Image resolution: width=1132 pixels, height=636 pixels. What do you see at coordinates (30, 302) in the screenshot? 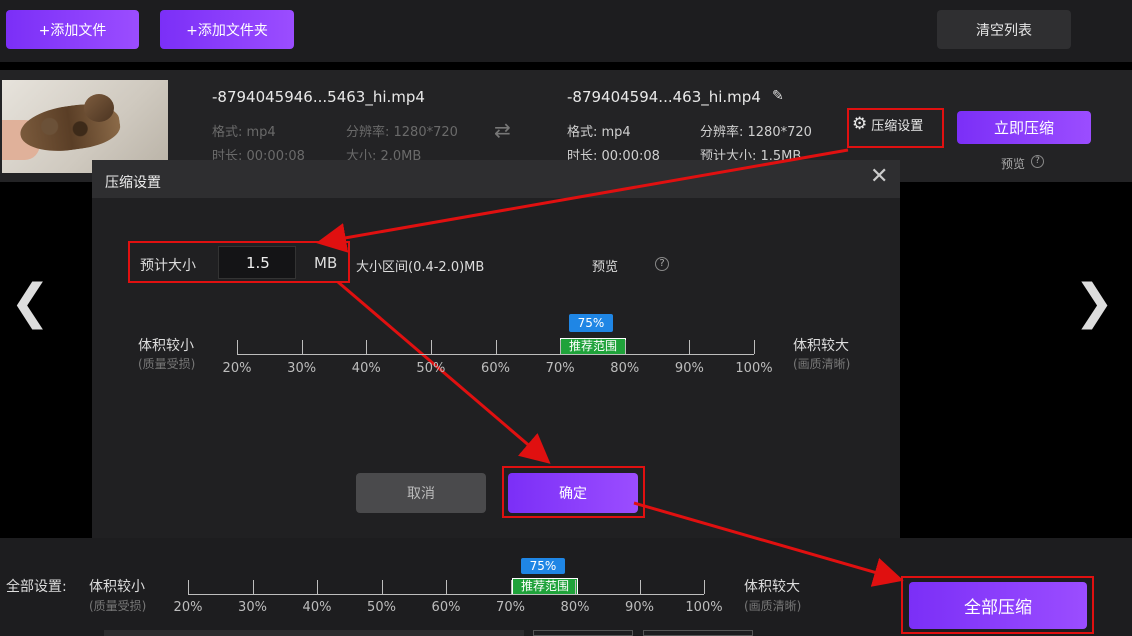
I see `prev-arrow-icon: ❮` at bounding box center [30, 302].